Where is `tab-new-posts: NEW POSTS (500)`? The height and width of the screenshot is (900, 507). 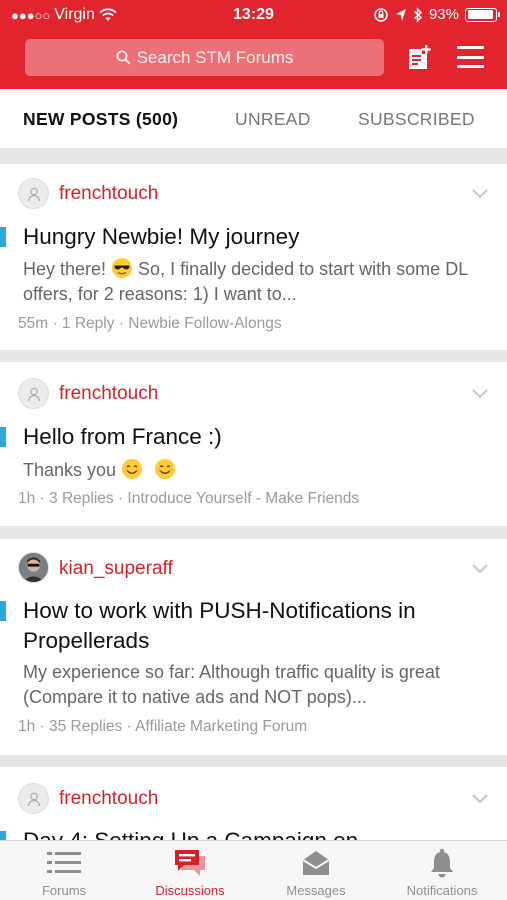
tab-new-posts: NEW POSTS (500) is located at coordinates (100, 119).